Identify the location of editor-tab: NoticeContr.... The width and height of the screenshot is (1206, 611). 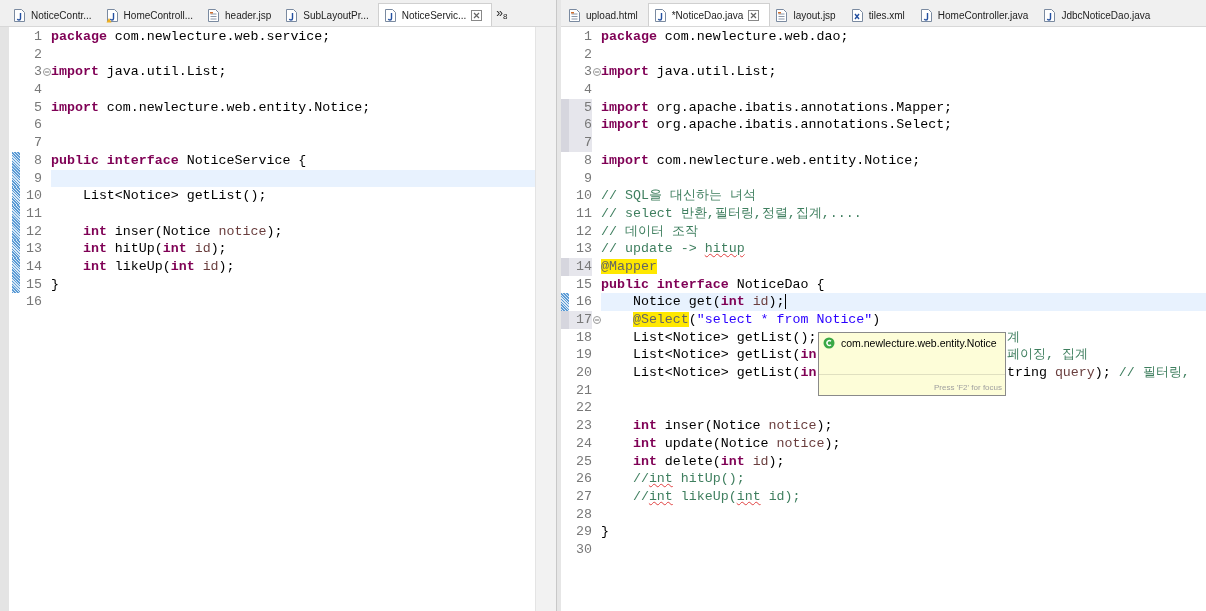
(54, 15).